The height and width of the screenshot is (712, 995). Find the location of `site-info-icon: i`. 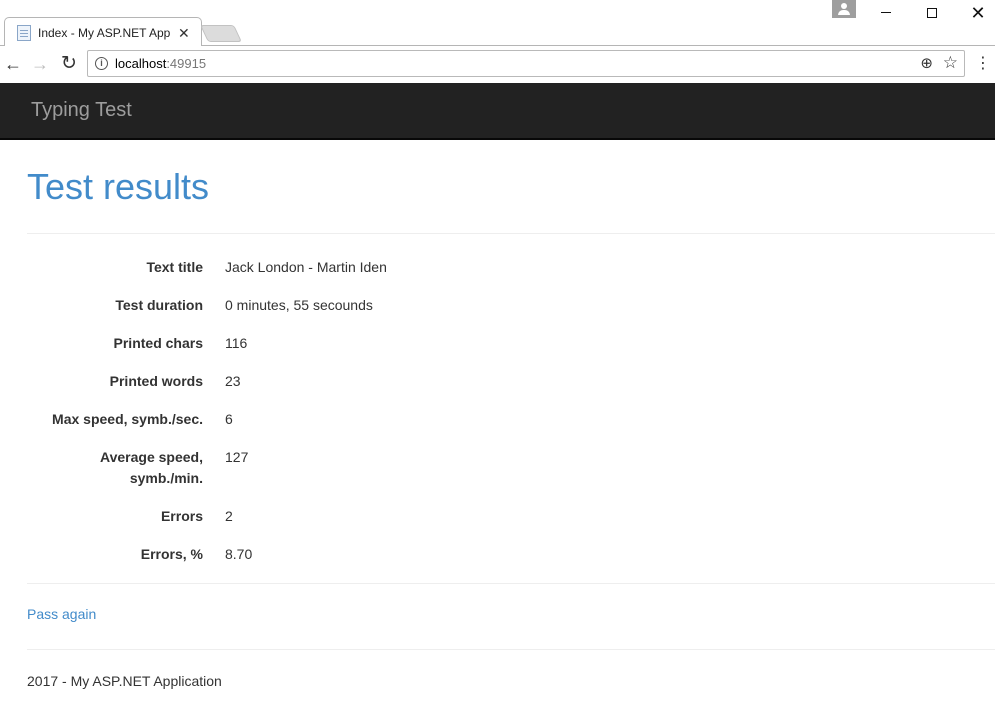

site-info-icon: i is located at coordinates (101, 63).